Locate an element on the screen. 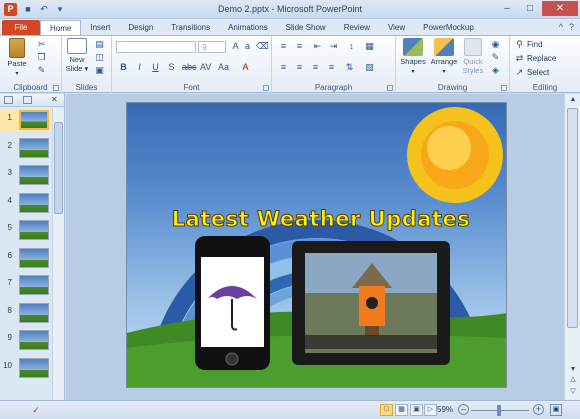  new-slide-button: New Slide ▾ is located at coordinates (77, 55).